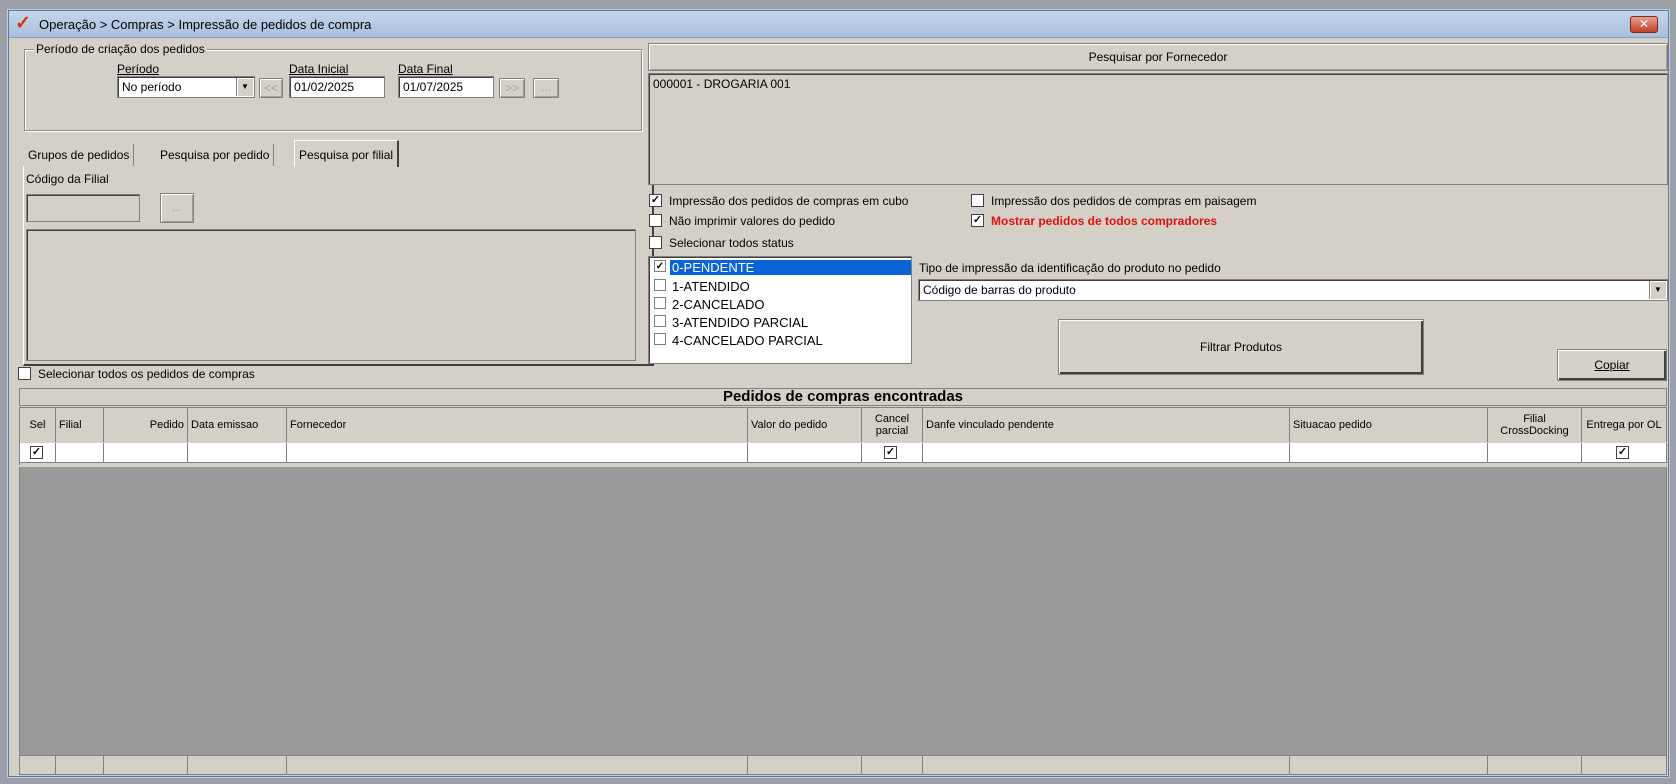  What do you see at coordinates (517, 425) in the screenshot?
I see `col-fornecedor: Fornecedor` at bounding box center [517, 425].